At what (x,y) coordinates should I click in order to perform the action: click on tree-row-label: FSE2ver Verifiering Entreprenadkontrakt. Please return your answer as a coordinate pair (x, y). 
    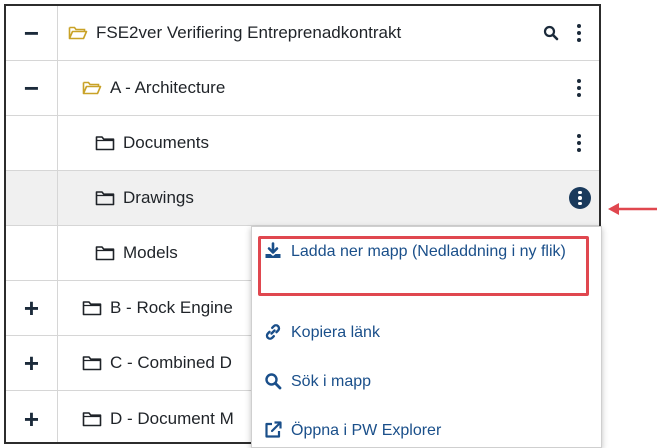
    Looking at the image, I should click on (248, 33).